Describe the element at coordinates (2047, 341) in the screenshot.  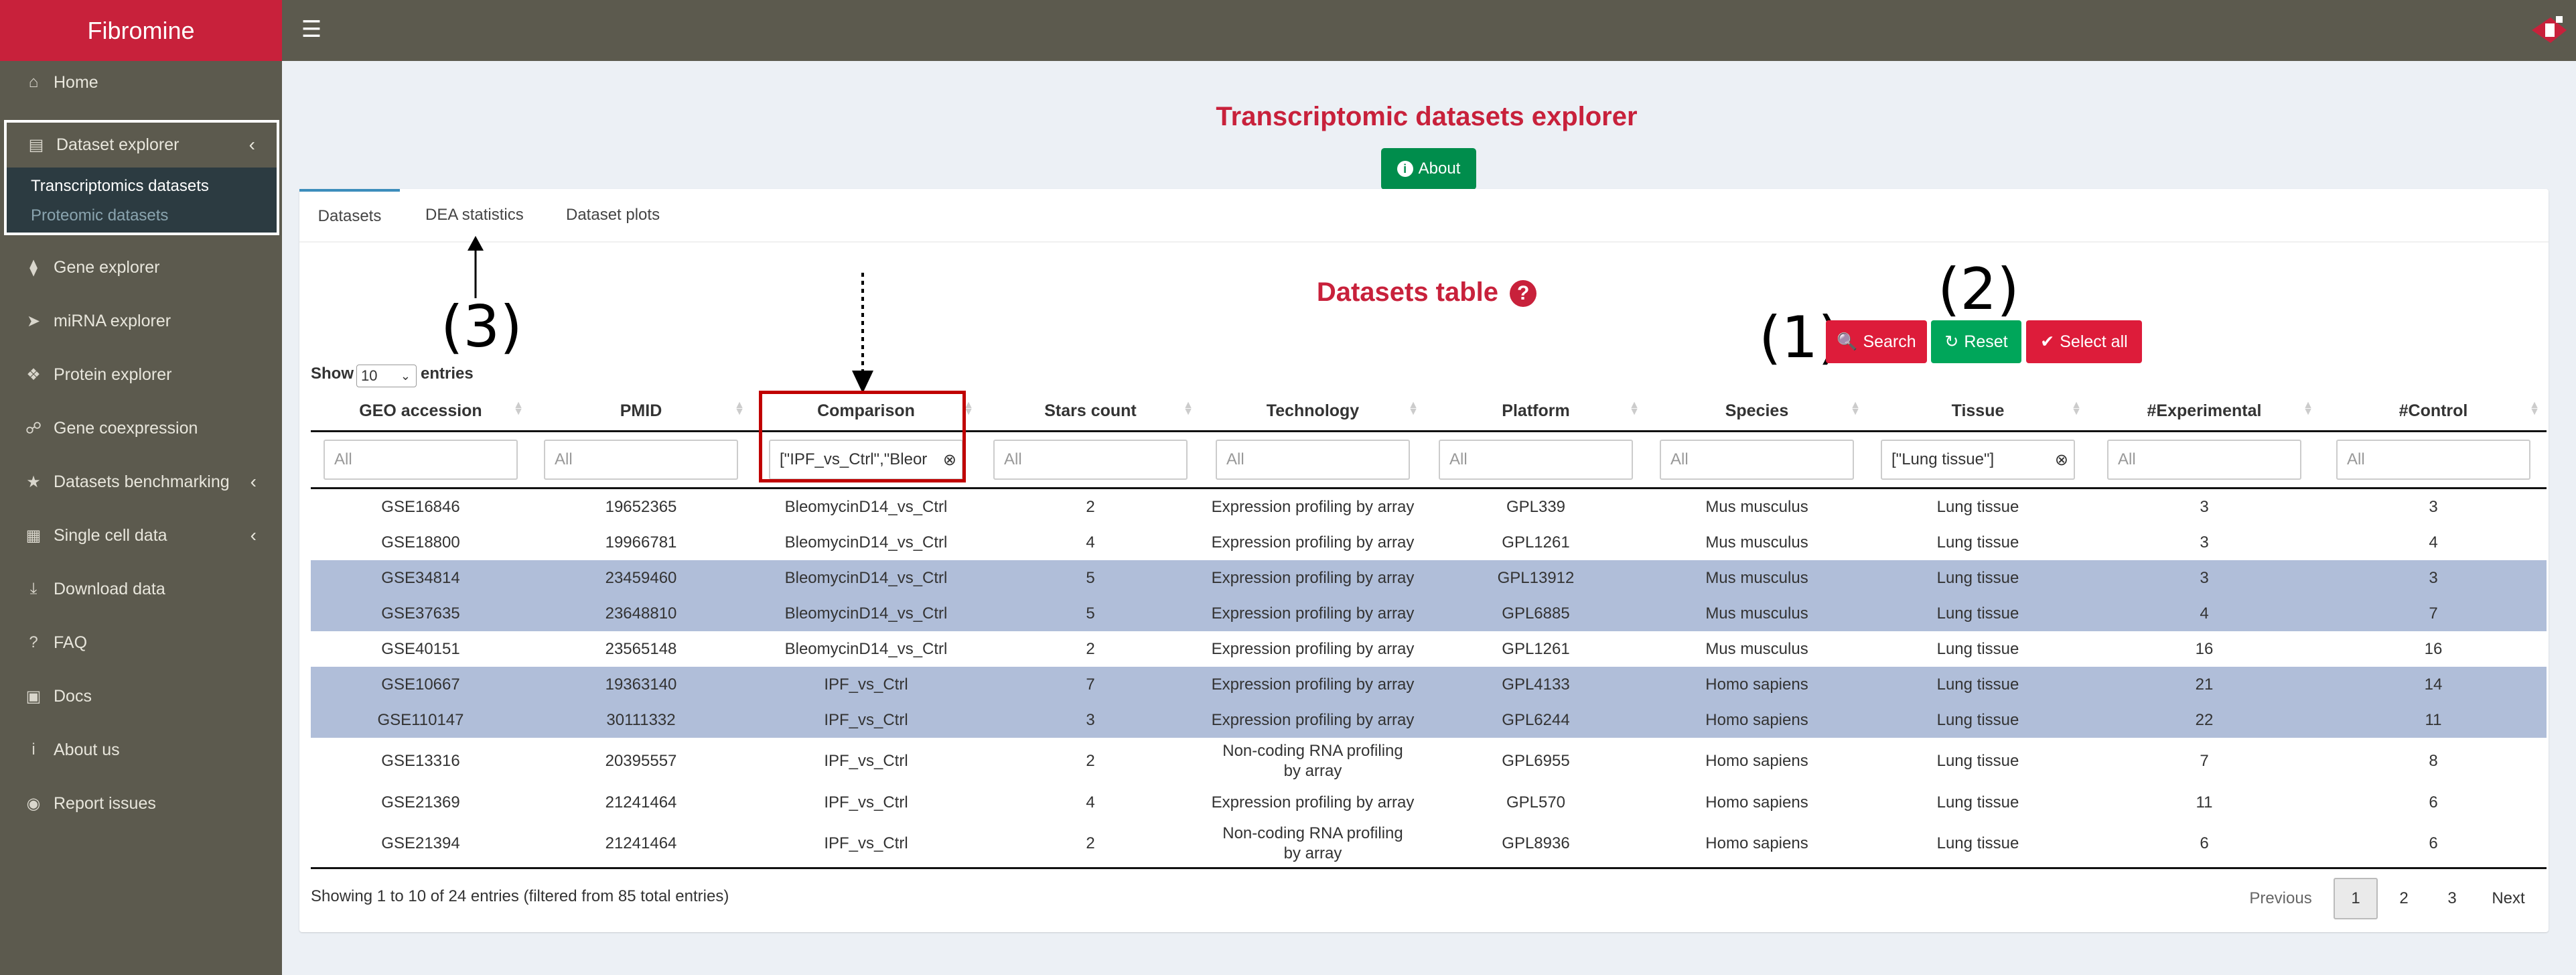
I see `check-icon: ✔` at that location.